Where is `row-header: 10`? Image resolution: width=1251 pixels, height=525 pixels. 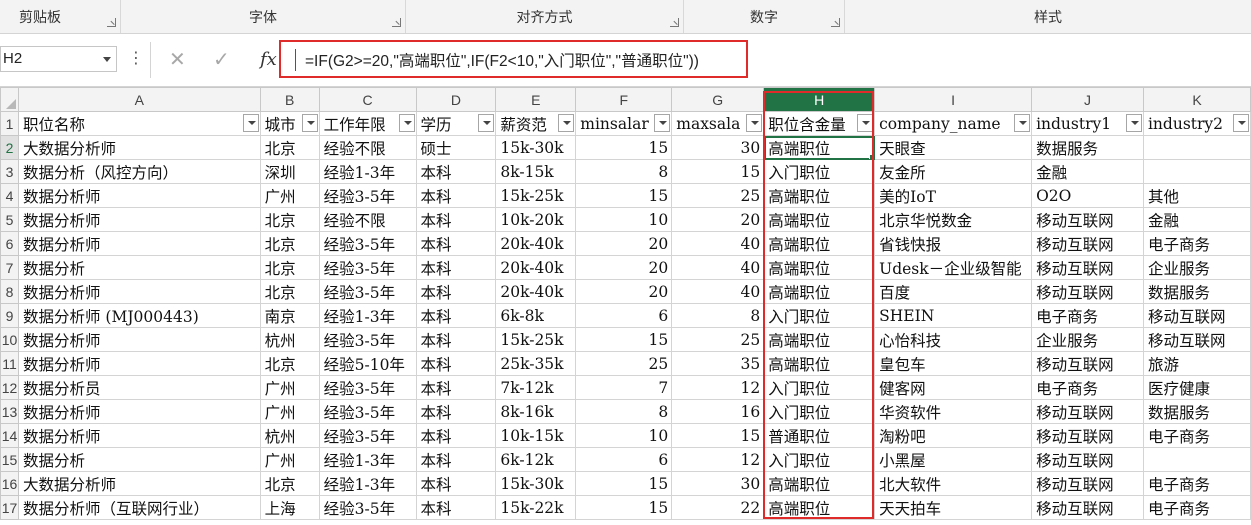
row-header: 10 is located at coordinates (9, 339).